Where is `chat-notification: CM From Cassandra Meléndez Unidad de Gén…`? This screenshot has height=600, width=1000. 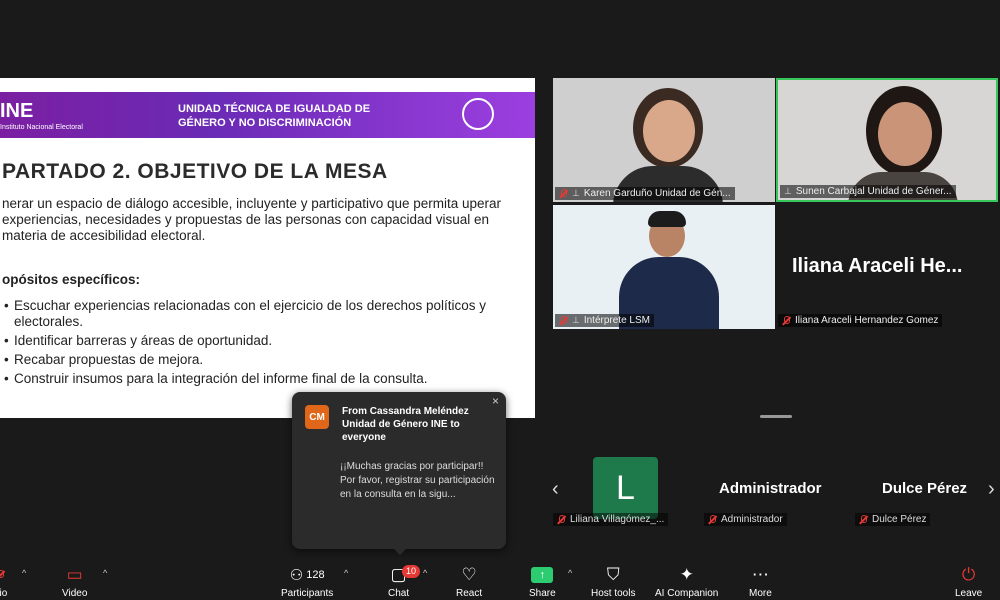 chat-notification: CM From Cassandra Meléndez Unidad de Gén… is located at coordinates (399, 470).